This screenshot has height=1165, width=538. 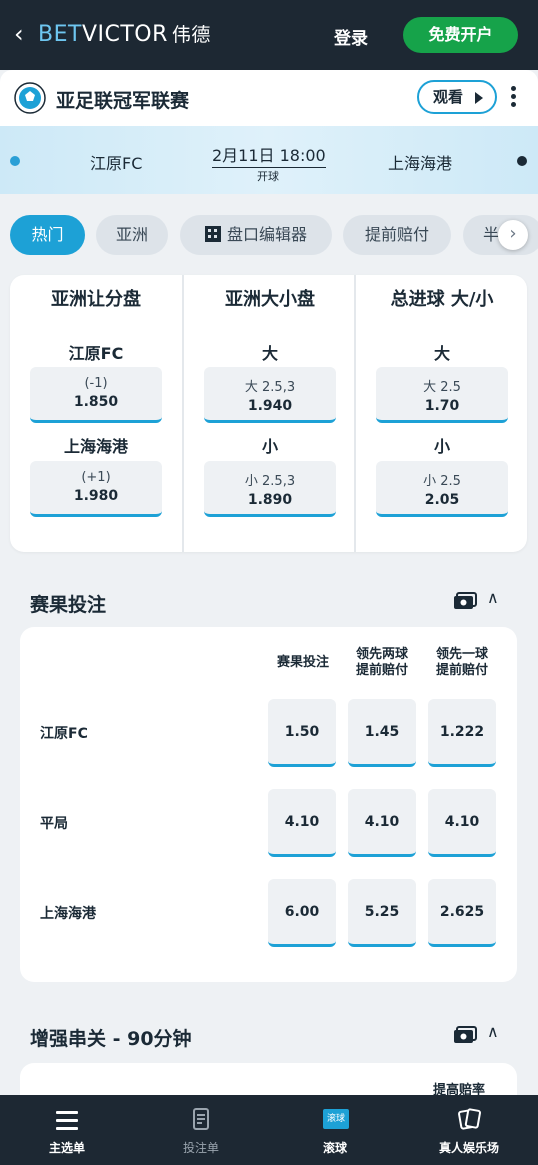 I want to click on tab-popular: 热门, so click(x=47, y=235).